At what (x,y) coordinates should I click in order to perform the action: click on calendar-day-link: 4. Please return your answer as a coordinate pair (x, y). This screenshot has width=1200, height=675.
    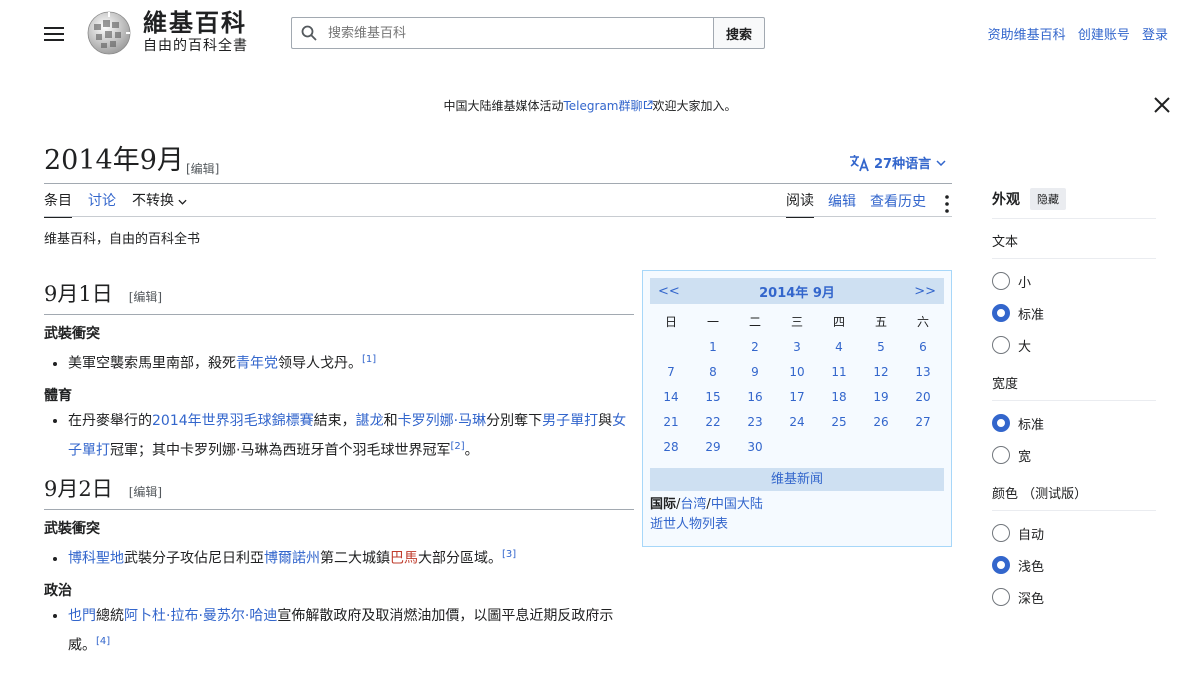
    Looking at the image, I should click on (839, 347).